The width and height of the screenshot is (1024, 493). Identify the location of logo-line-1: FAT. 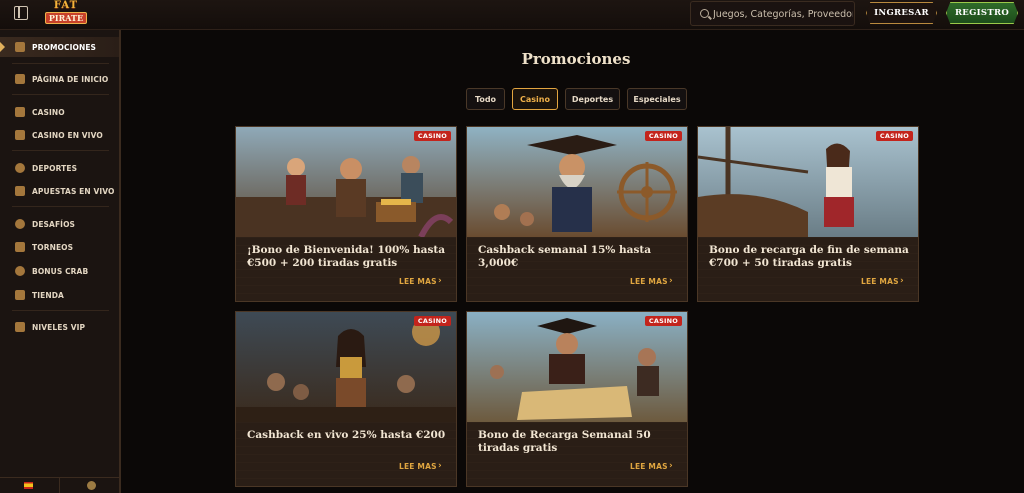
(66, 5).